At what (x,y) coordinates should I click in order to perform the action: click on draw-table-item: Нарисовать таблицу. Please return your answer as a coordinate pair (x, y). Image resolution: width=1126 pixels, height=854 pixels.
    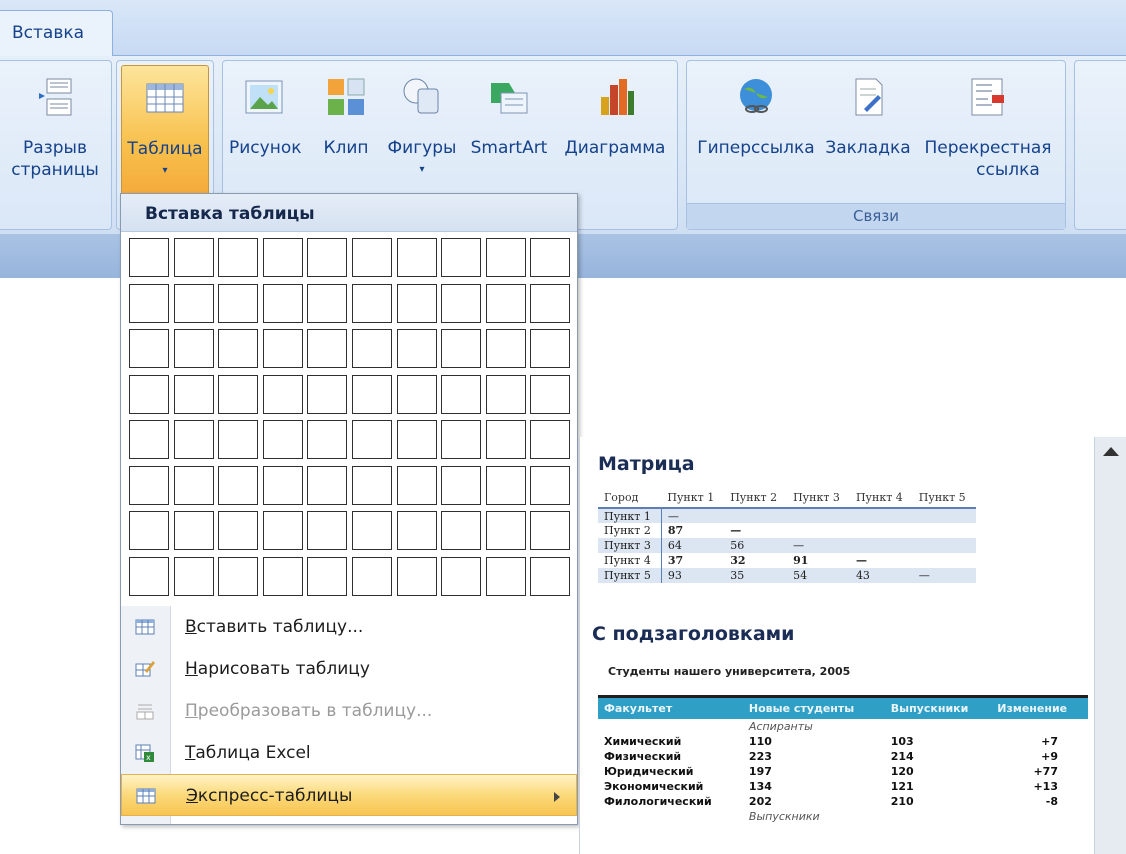
    Looking at the image, I should click on (349, 669).